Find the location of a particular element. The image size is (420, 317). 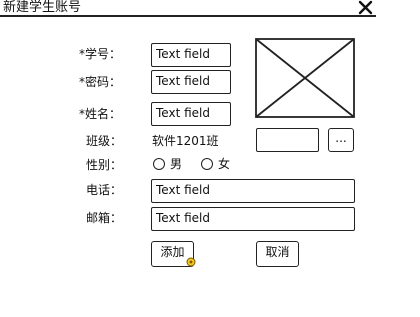

phone-label: 电话： is located at coordinates (104, 190).